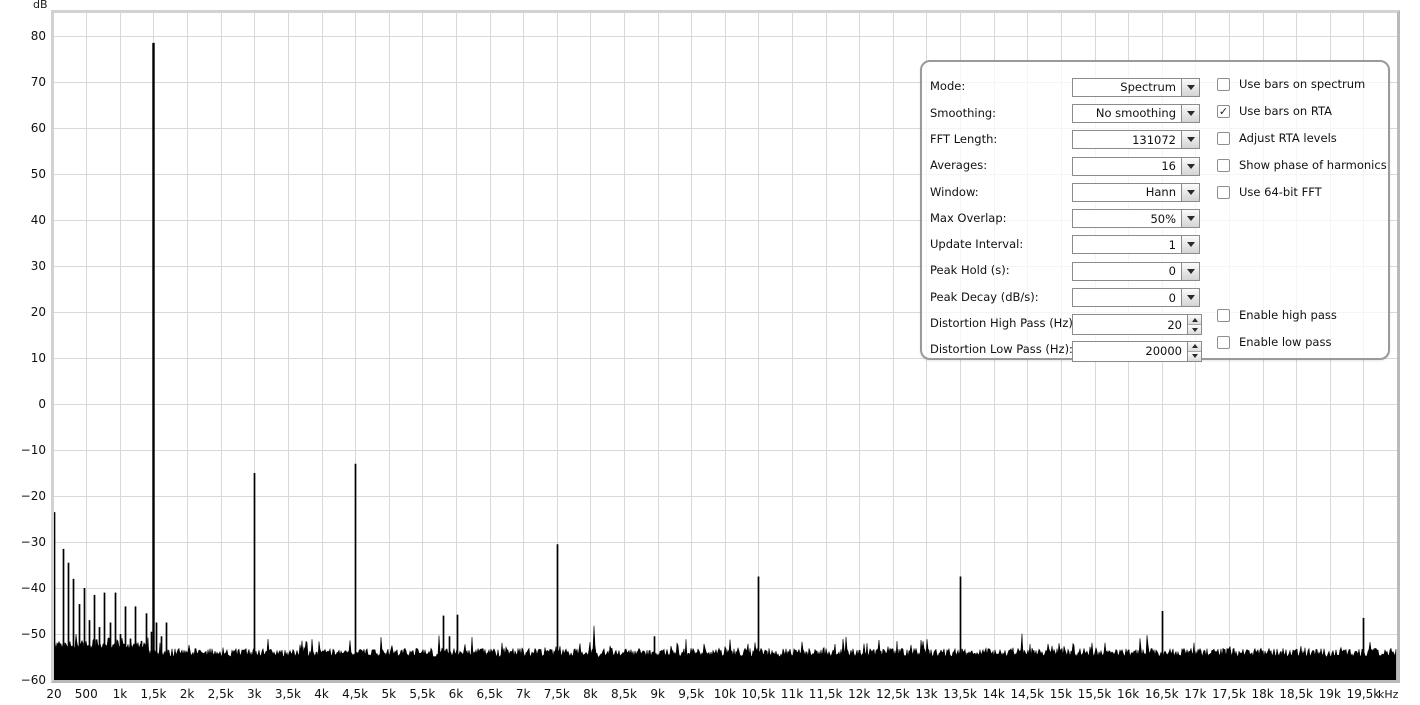 This screenshot has width=1420, height=705. What do you see at coordinates (86, 694) in the screenshot?
I see `x-tick-label: 500` at bounding box center [86, 694].